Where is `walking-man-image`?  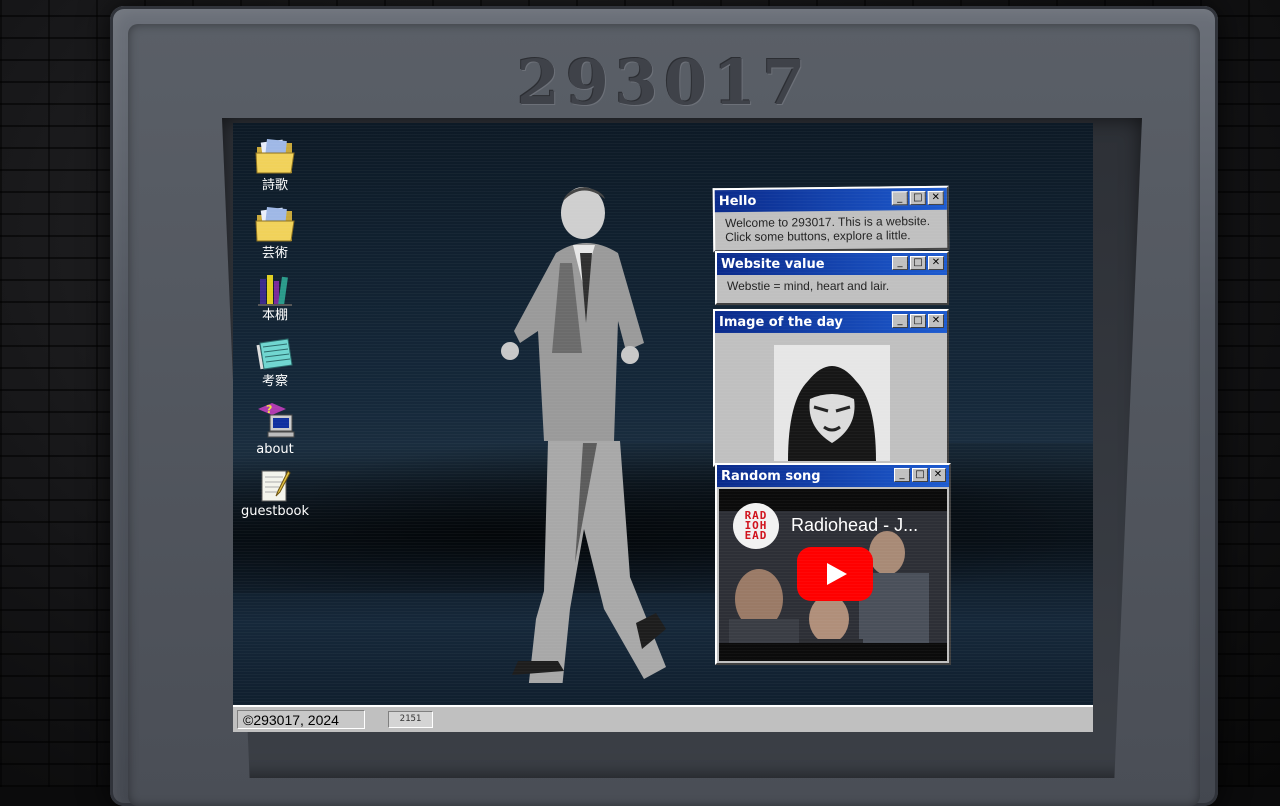 walking-man-image is located at coordinates (583, 435).